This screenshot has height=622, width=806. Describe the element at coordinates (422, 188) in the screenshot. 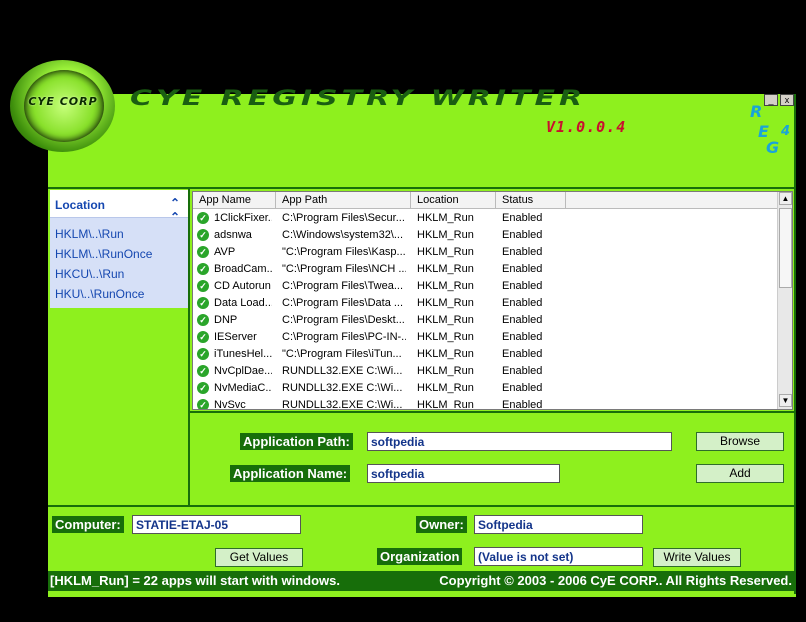

I see `header-divider` at that location.